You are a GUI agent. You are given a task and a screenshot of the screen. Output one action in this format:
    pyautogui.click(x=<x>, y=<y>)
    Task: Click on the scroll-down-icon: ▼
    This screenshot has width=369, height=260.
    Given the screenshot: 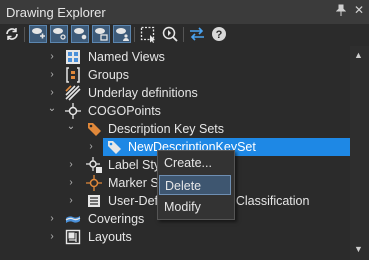 What is the action you would take?
    pyautogui.click(x=358, y=249)
    